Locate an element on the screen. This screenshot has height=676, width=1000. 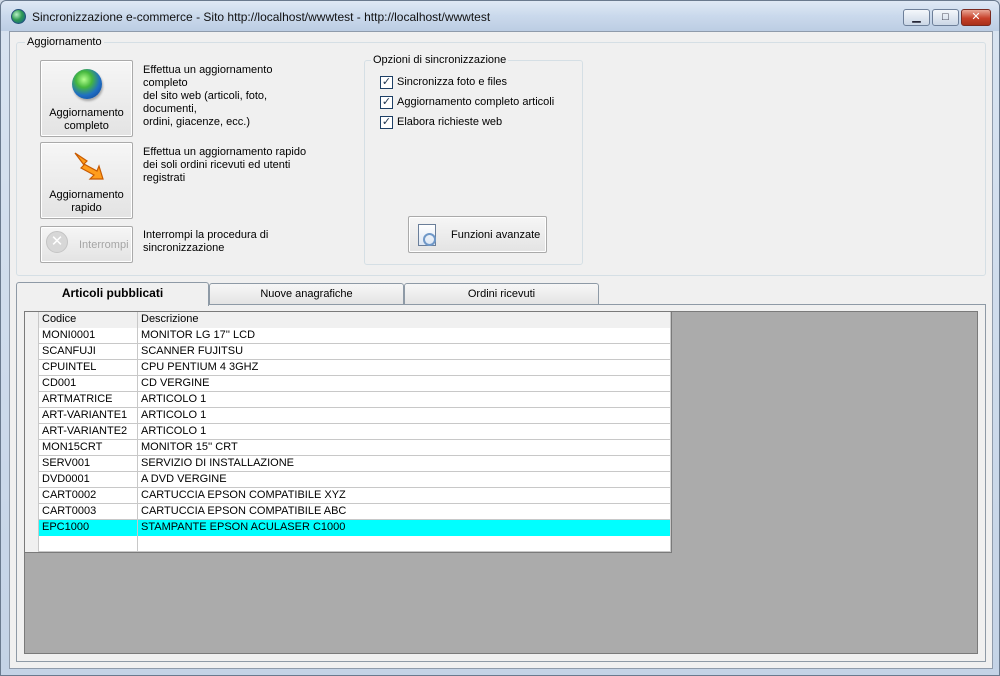
grid-header: Codice Descrizione is located at coordinates (348, 320).